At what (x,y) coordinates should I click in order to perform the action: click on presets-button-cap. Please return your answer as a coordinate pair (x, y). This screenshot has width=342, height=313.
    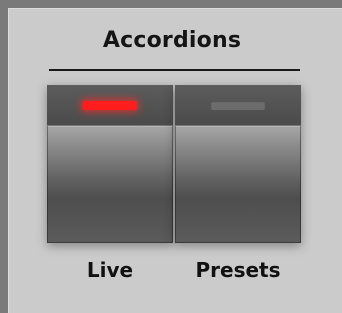
    Looking at the image, I should click on (238, 184).